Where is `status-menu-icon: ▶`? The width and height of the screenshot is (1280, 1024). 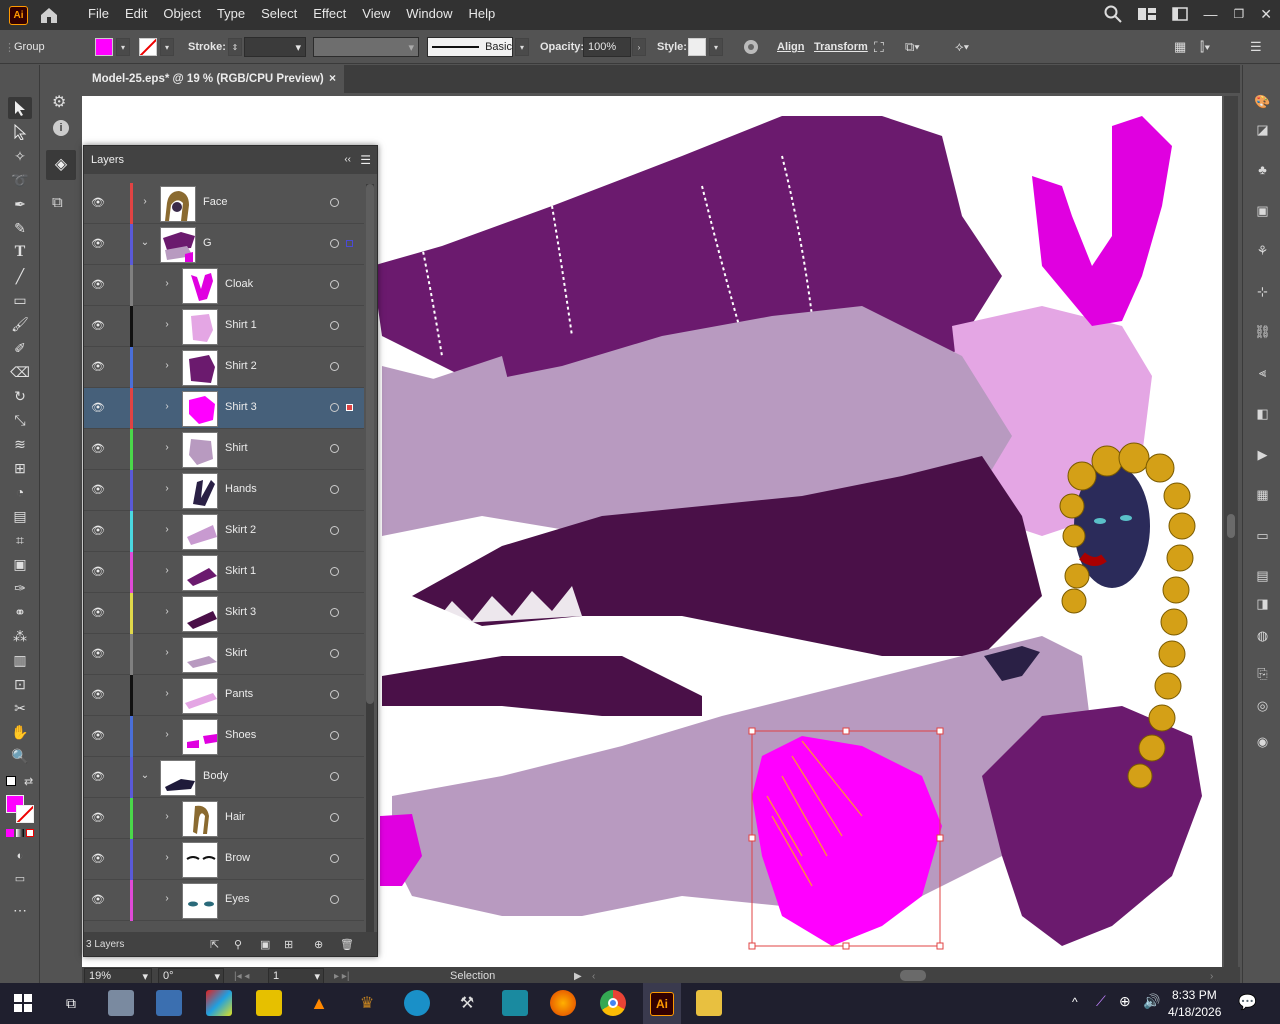 status-menu-icon: ▶ is located at coordinates (578, 976).